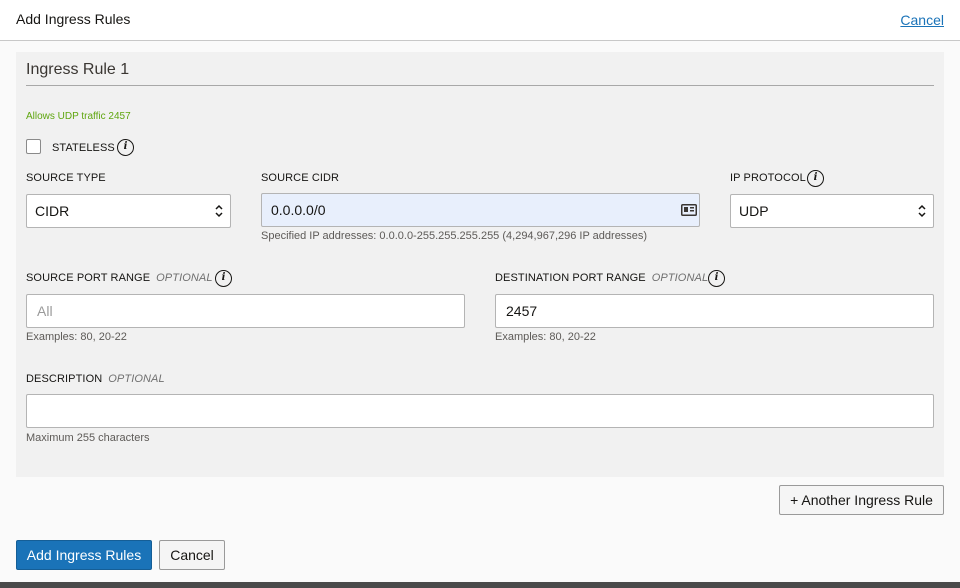 The height and width of the screenshot is (588, 960). What do you see at coordinates (754, 211) in the screenshot?
I see `ip-protocol-value: UDP` at bounding box center [754, 211].